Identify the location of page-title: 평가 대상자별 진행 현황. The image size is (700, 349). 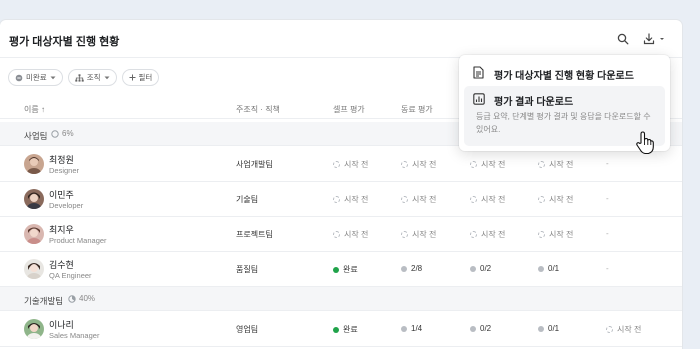
(64, 42).